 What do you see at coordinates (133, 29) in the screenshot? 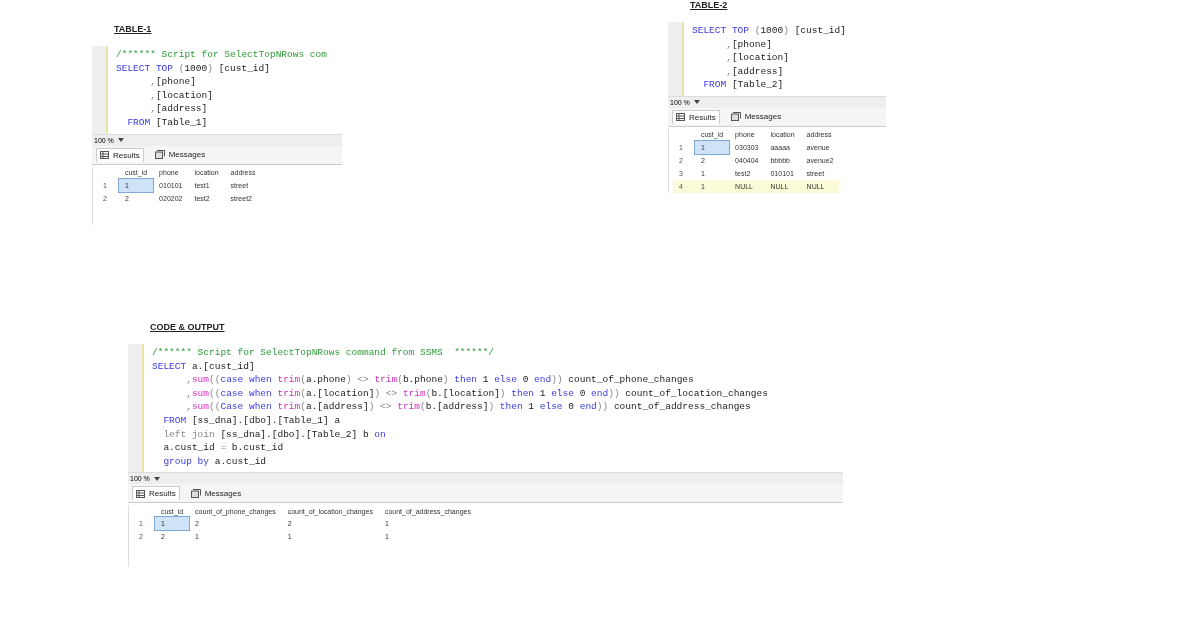
I see `section-title: TABLE-1` at bounding box center [133, 29].